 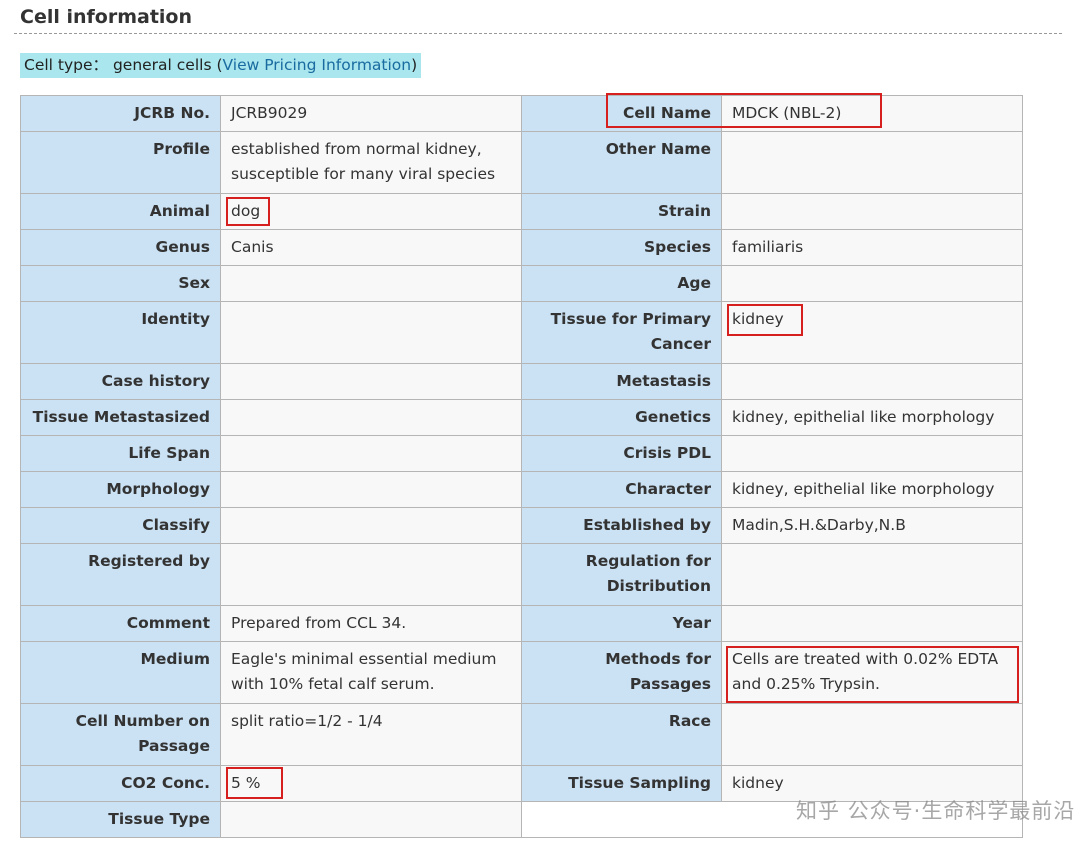 What do you see at coordinates (120, 332) in the screenshot?
I see `field-label: Identity` at bounding box center [120, 332].